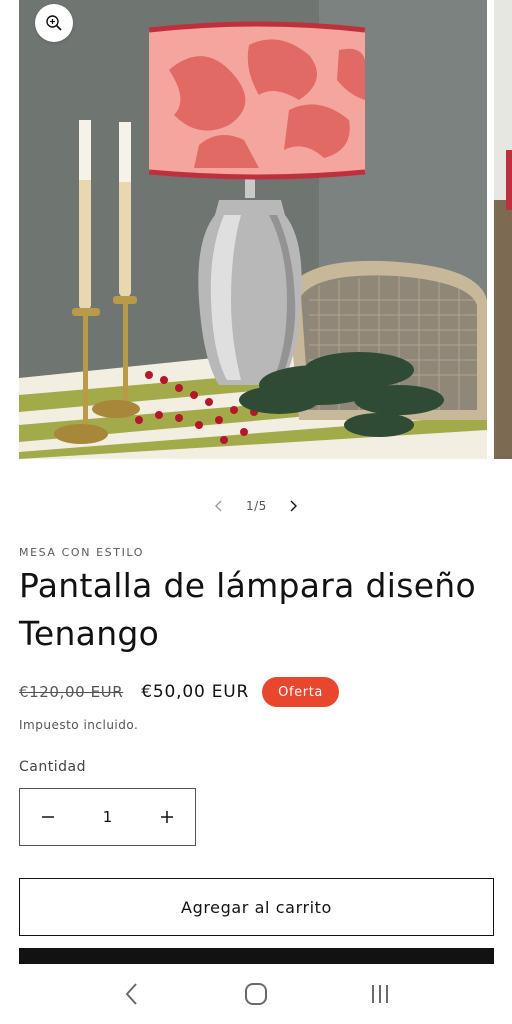  What do you see at coordinates (256, 956) in the screenshot?
I see `buy-now-button` at bounding box center [256, 956].